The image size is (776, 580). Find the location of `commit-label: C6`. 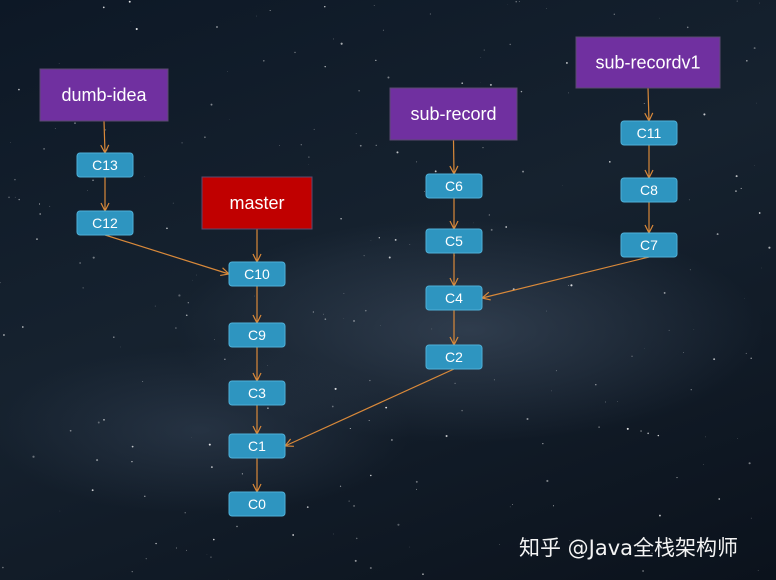

commit-label: C6 is located at coordinates (454, 186).